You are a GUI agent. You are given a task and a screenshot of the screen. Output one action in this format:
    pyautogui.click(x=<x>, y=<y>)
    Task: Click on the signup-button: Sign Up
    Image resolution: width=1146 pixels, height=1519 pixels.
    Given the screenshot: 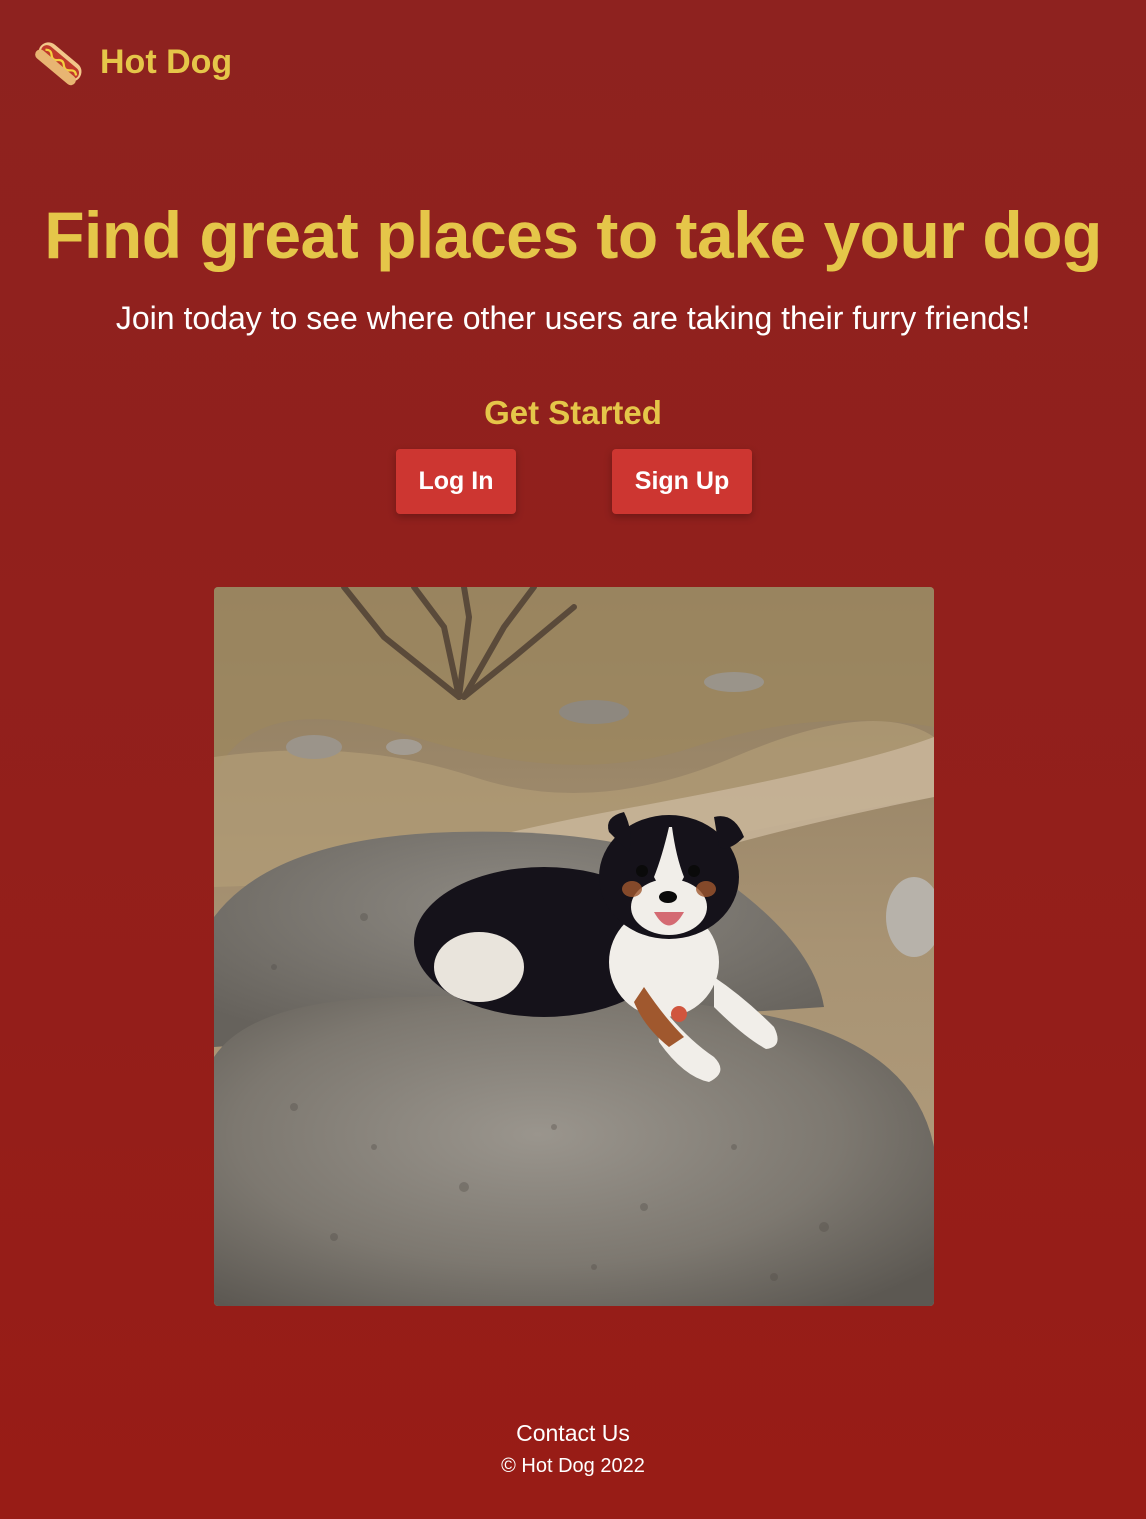 What is the action you would take?
    pyautogui.click(x=682, y=481)
    